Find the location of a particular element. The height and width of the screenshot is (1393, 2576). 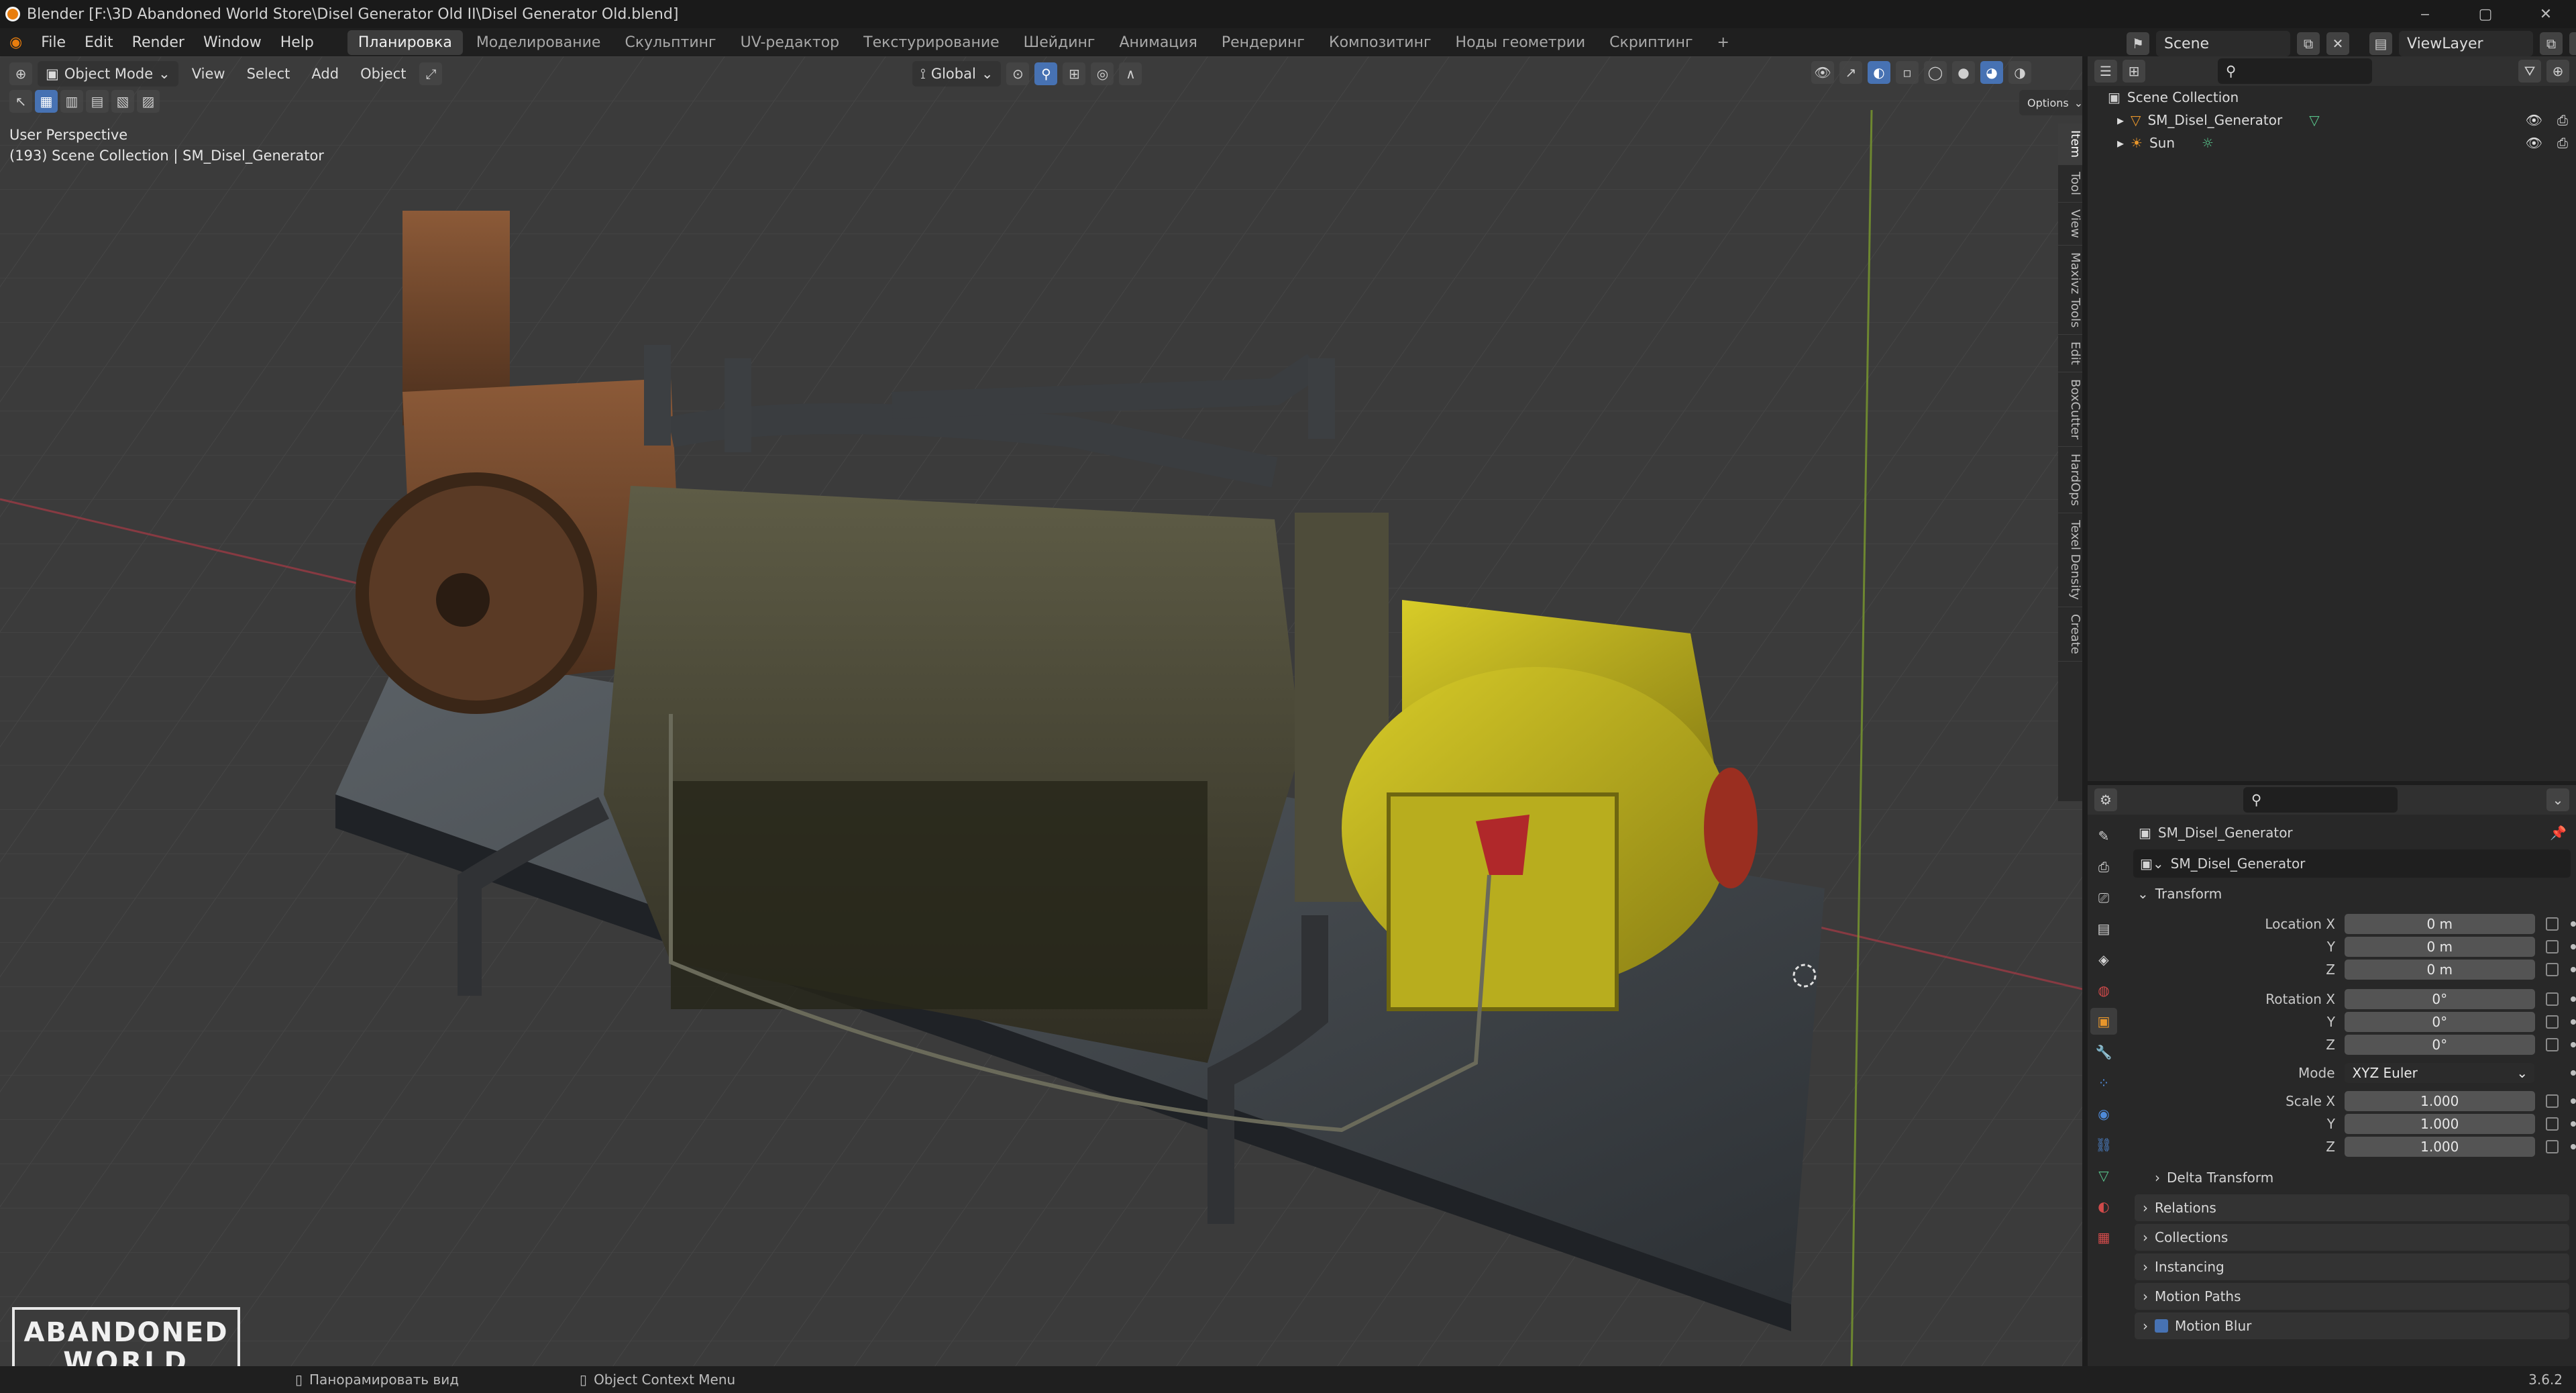

filter-icon: ⛛ is located at coordinates (2529, 71).